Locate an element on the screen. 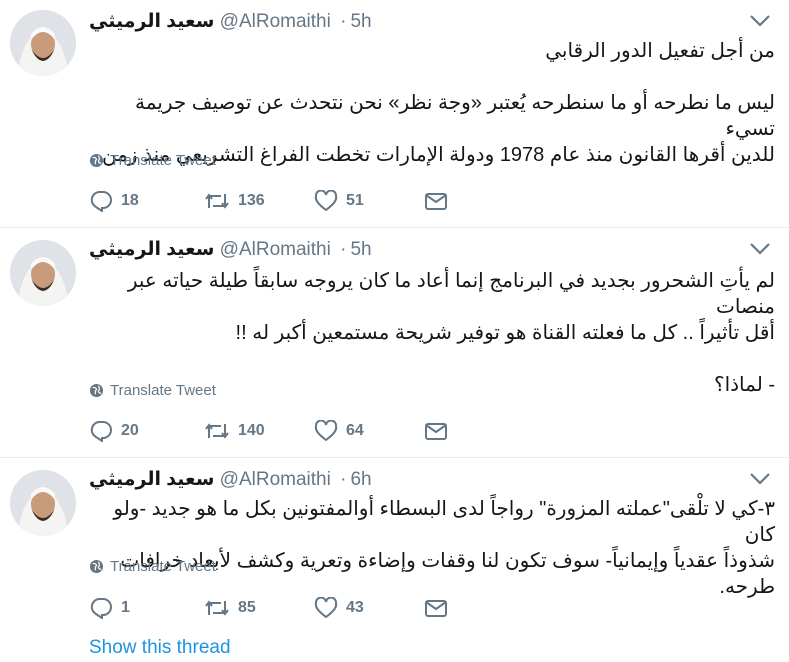 The height and width of the screenshot is (662, 789). tweet-actions: 20 140 64 is located at coordinates (268, 431).